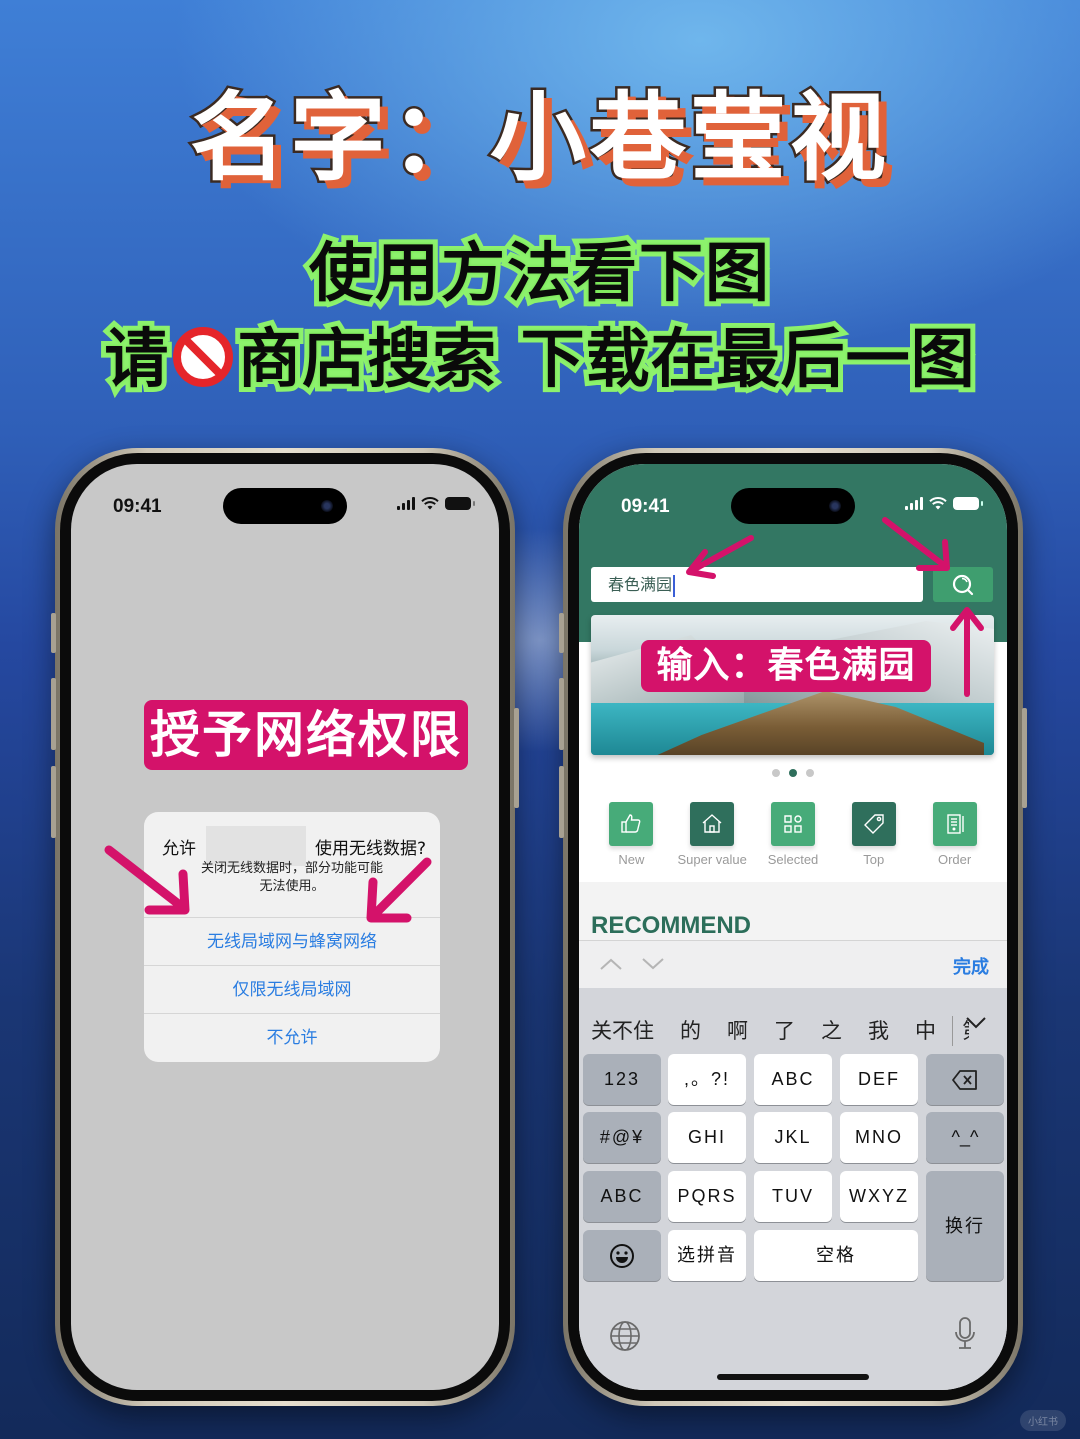  I want to click on watermark: 小红书, so click(1043, 1420).